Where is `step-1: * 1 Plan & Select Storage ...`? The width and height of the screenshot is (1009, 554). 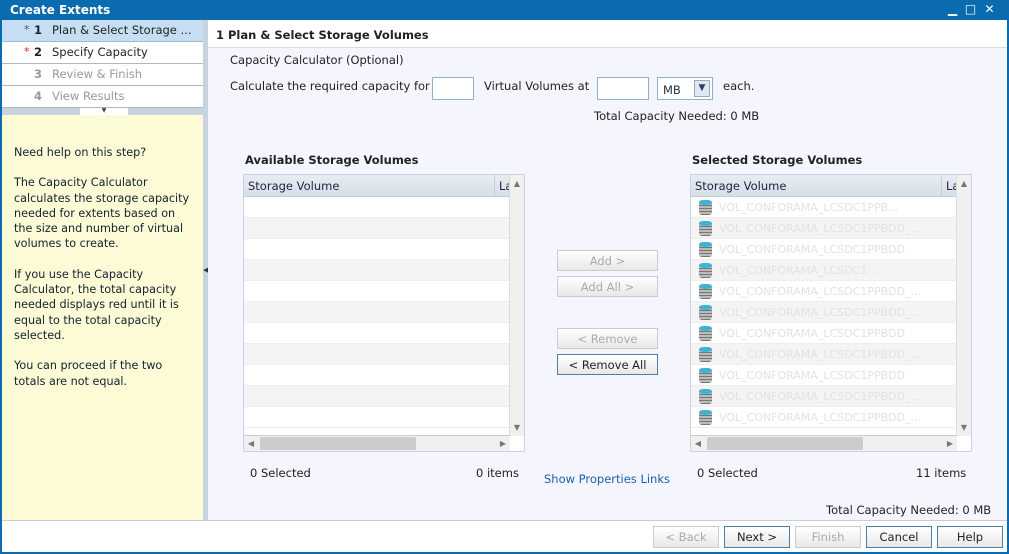 step-1: * 1 Plan & Select Storage ... is located at coordinates (102, 31).